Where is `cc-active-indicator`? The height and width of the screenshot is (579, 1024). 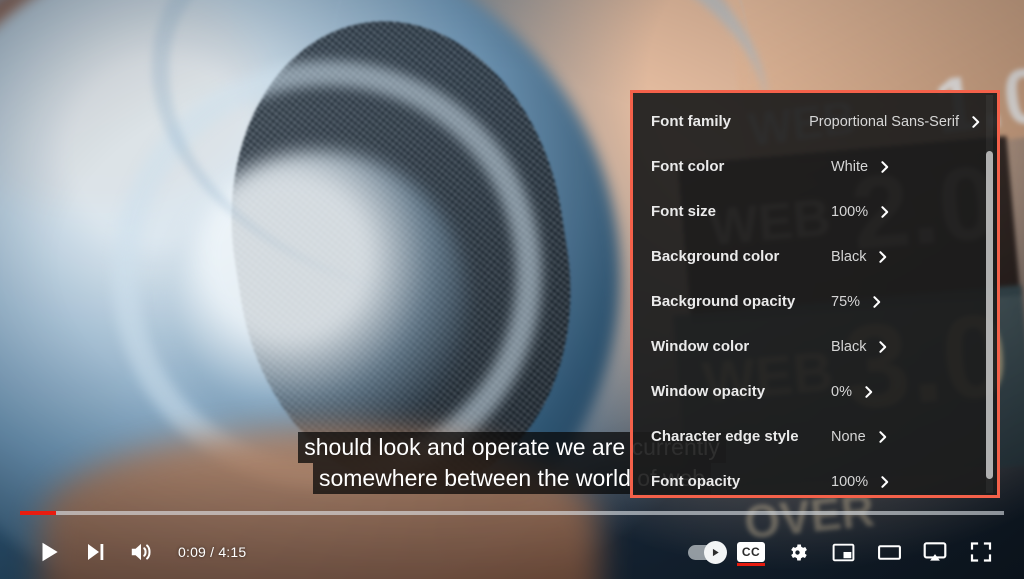 cc-active-indicator is located at coordinates (751, 564).